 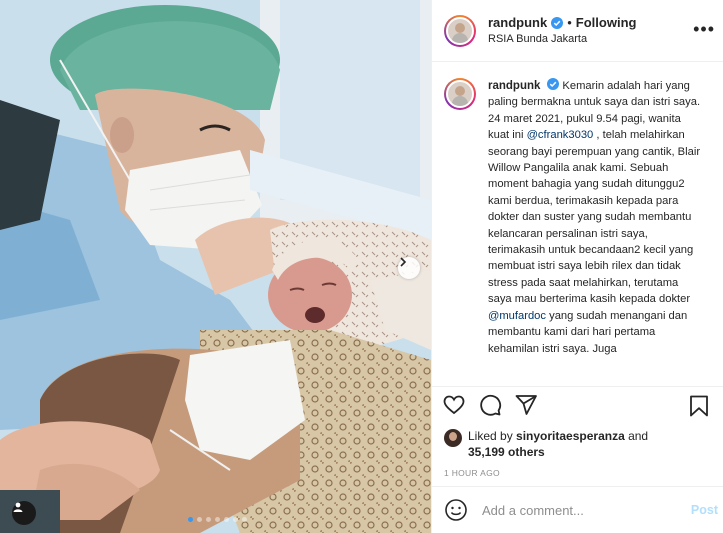 What do you see at coordinates (517, 316) in the screenshot?
I see `caption-mention-mufardoc: @mufardoc` at bounding box center [517, 316].